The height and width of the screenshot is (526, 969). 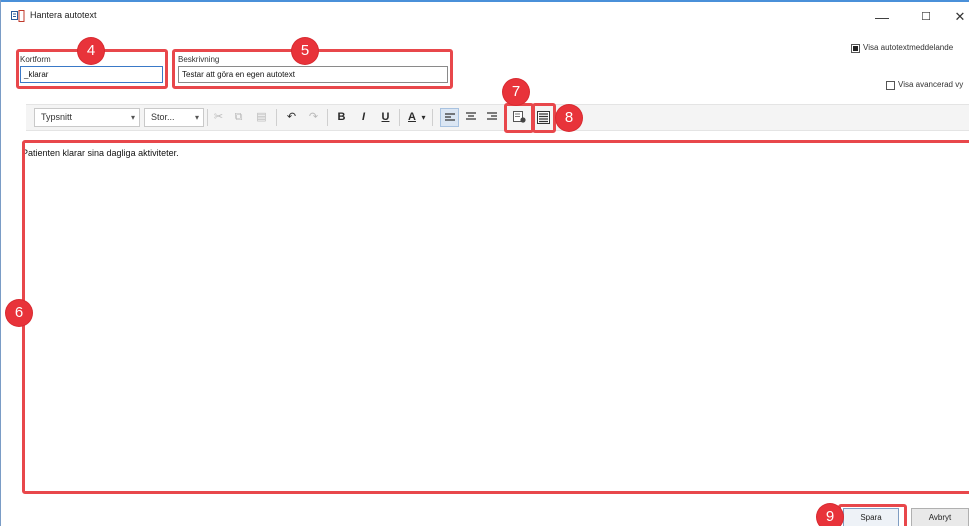 What do you see at coordinates (957, 17) in the screenshot?
I see `close-button: ✕` at bounding box center [957, 17].